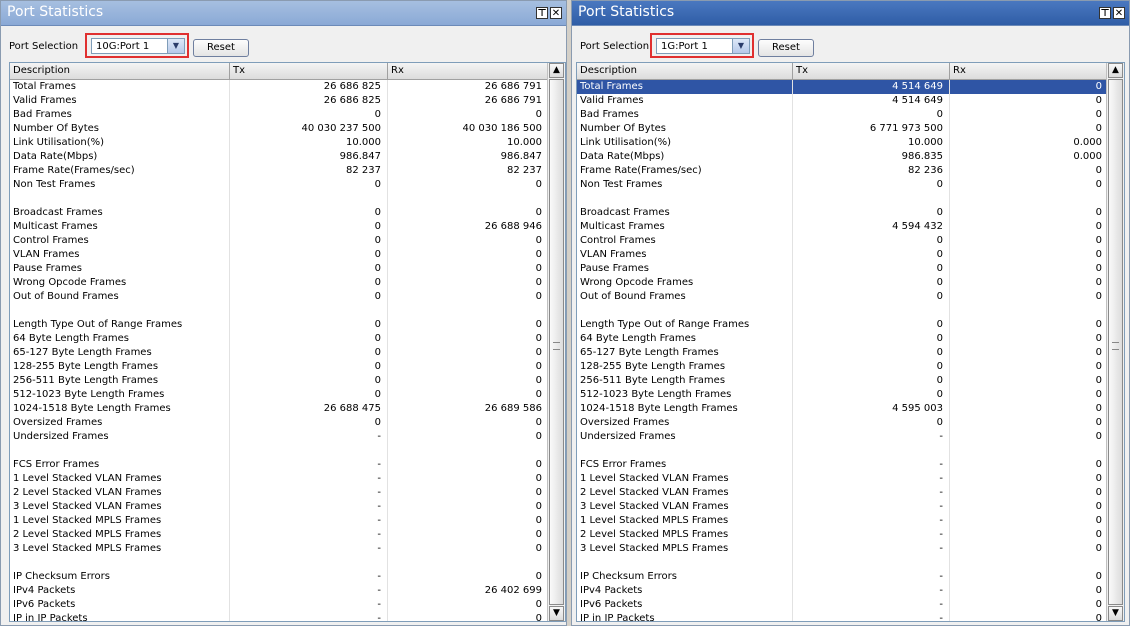 The height and width of the screenshot is (626, 1130). I want to click on table-row: Frame Rate(Frames/sec) 82 237 82 237, so click(287, 171).